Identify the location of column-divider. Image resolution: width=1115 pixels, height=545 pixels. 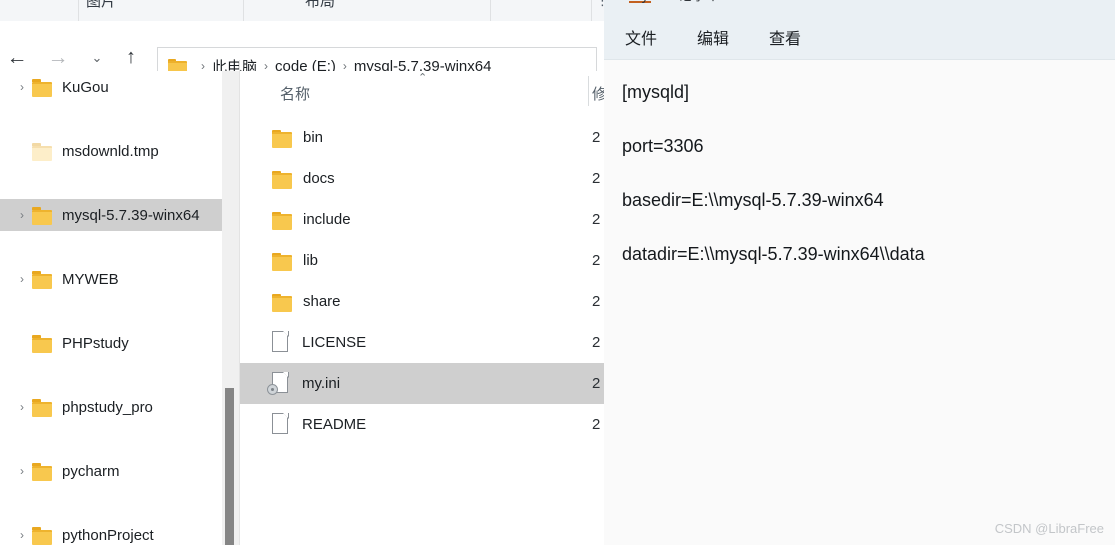
(588, 91).